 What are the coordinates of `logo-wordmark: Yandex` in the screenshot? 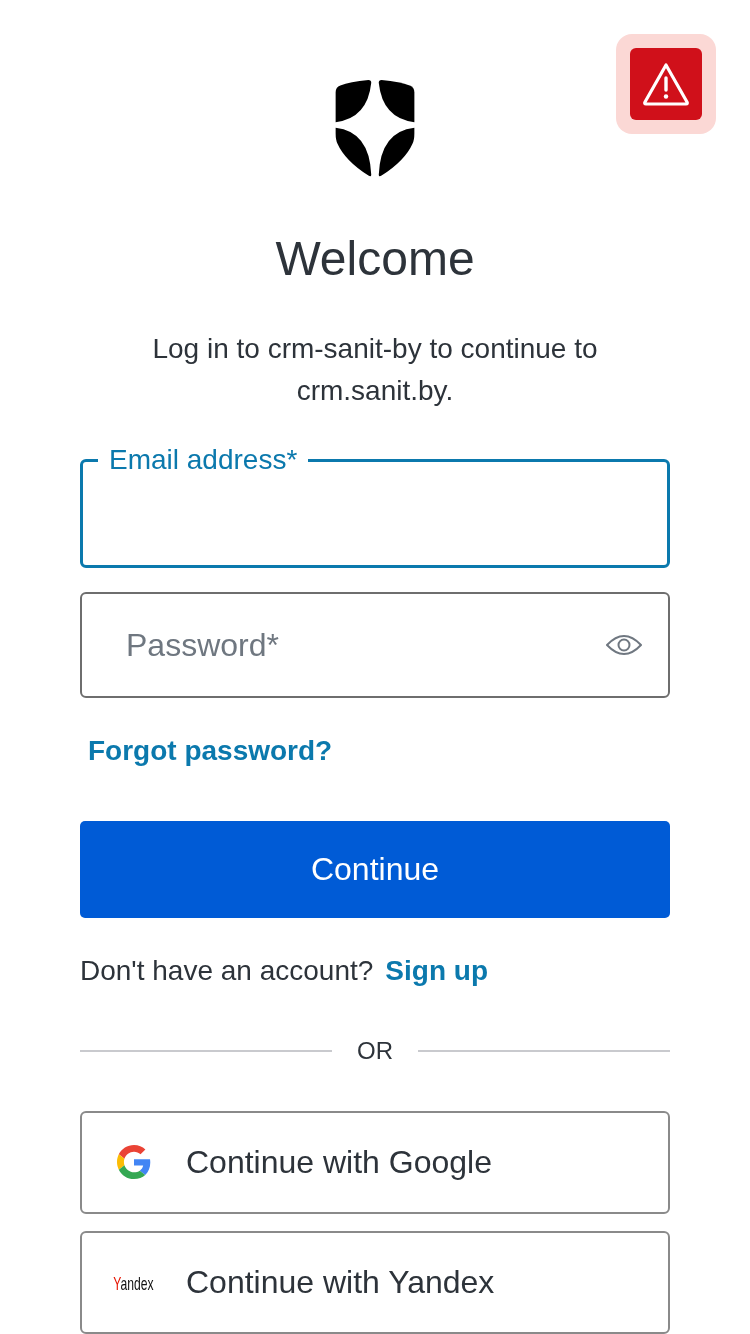 It's located at (134, 1284).